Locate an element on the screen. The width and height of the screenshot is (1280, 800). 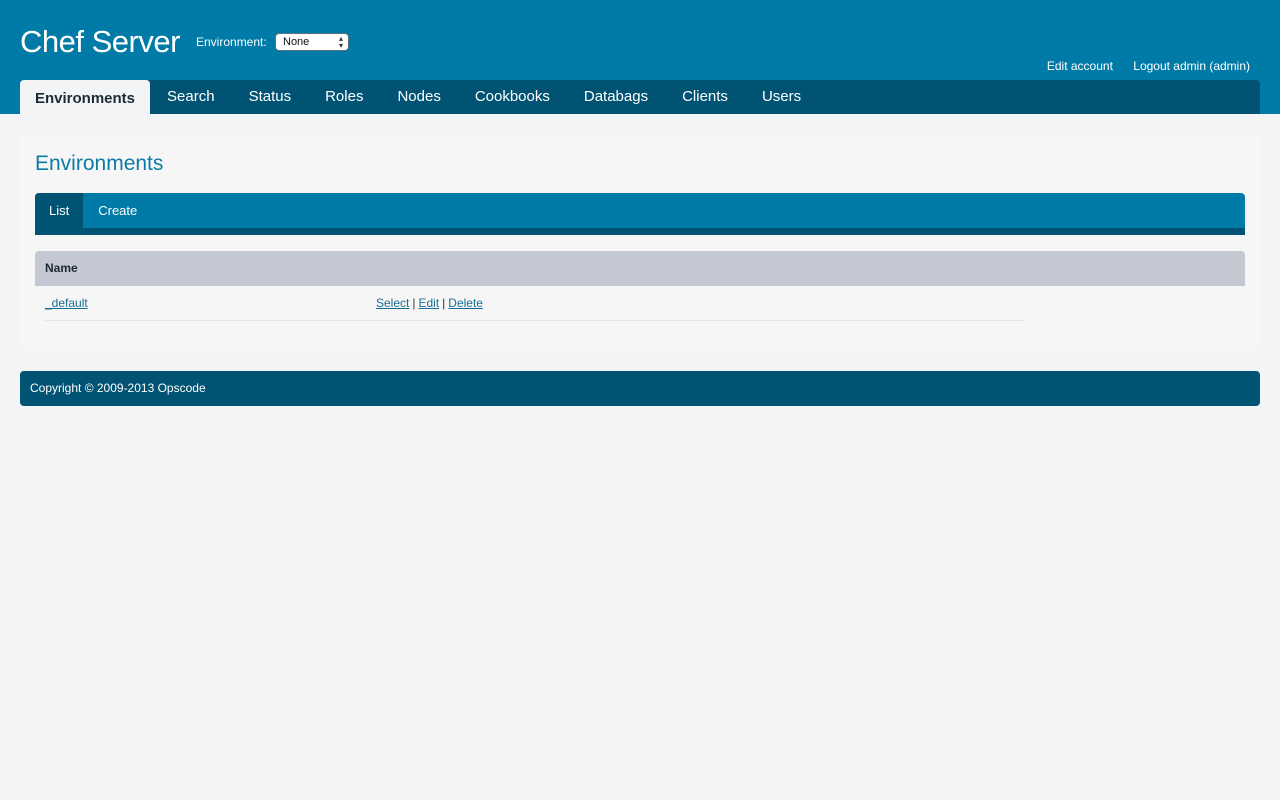
tab-cookbooks: Cookbooks is located at coordinates (512, 97).